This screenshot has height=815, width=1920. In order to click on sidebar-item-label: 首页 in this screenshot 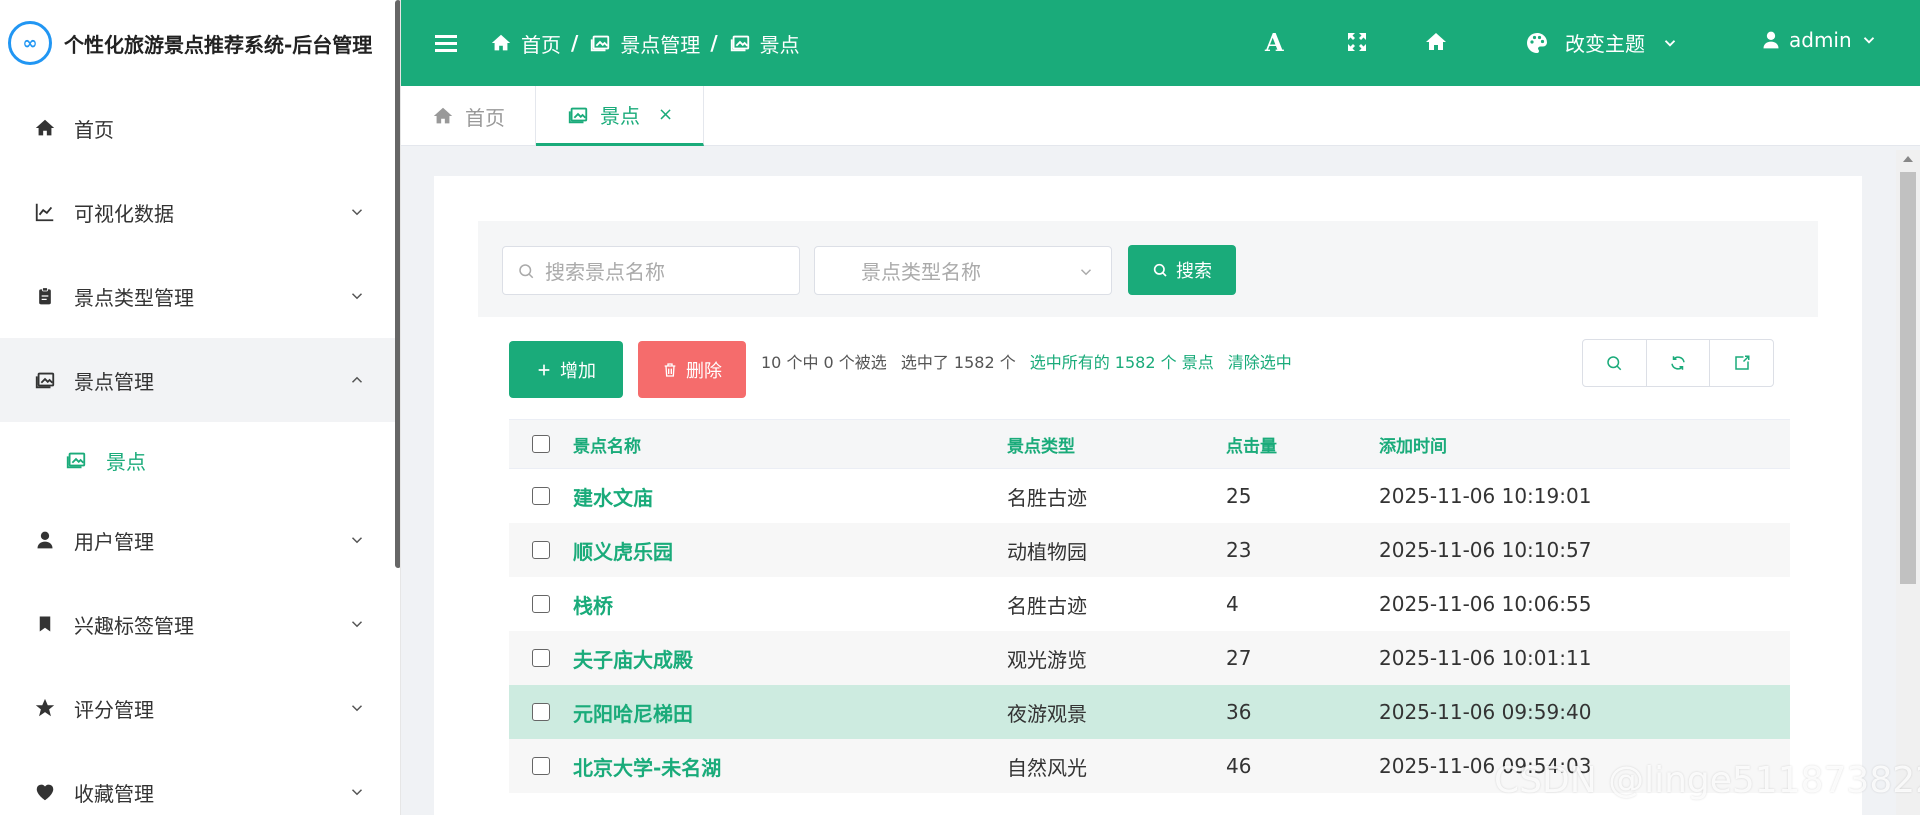, I will do `click(94, 129)`.